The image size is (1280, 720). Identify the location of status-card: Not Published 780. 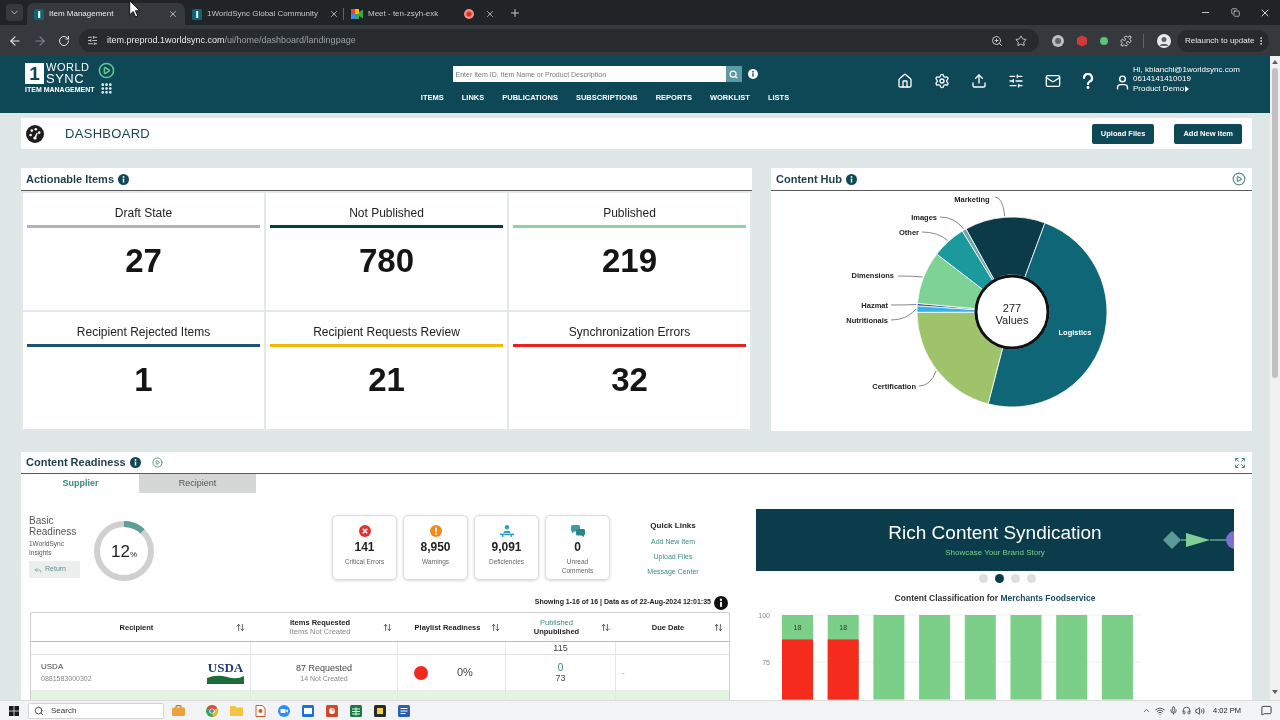
(386, 251).